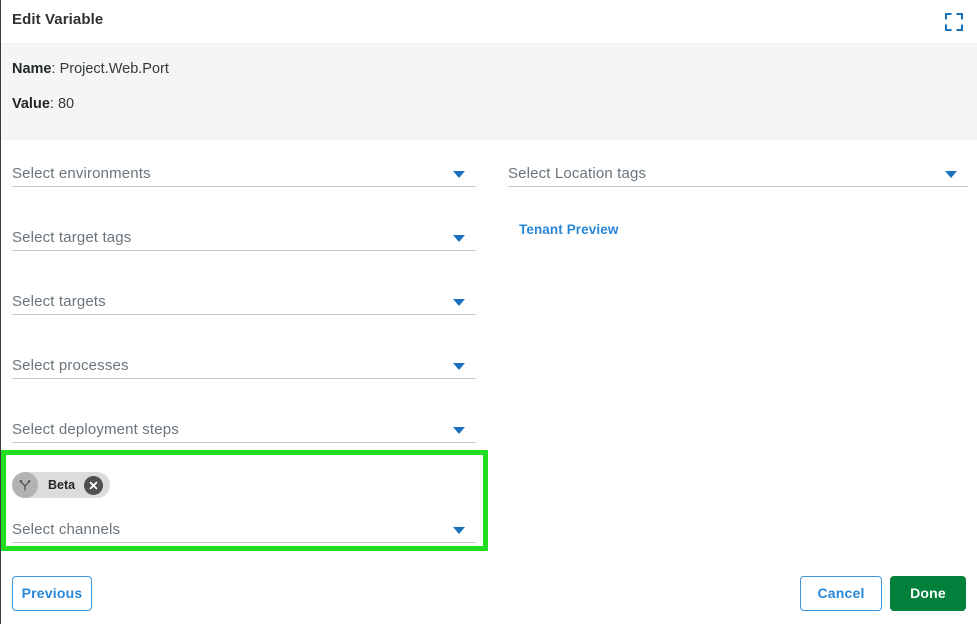 This screenshot has height=624, width=977. I want to click on dialog-header: Edit Variable, so click(489, 22).